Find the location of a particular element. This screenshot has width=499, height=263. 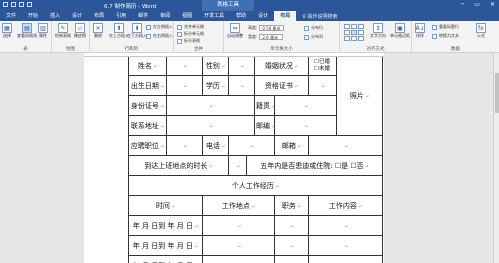

customize-icon is located at coordinates (29, 4).